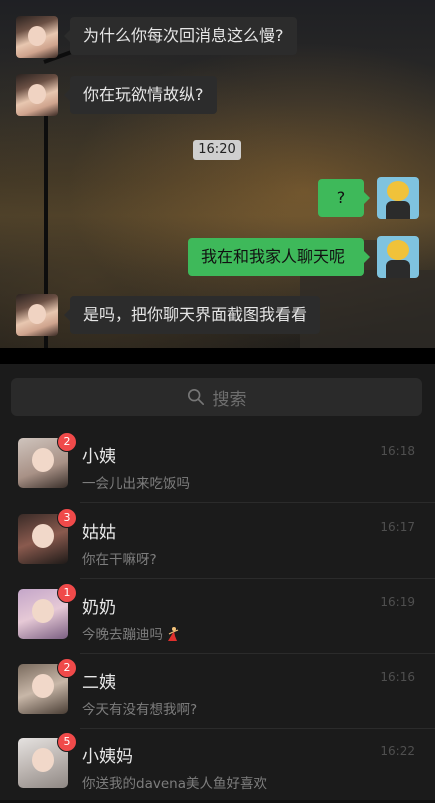 Image resolution: width=435 pixels, height=803 pixels. Describe the element at coordinates (397, 751) in the screenshot. I see `message-time: 16:22` at that location.